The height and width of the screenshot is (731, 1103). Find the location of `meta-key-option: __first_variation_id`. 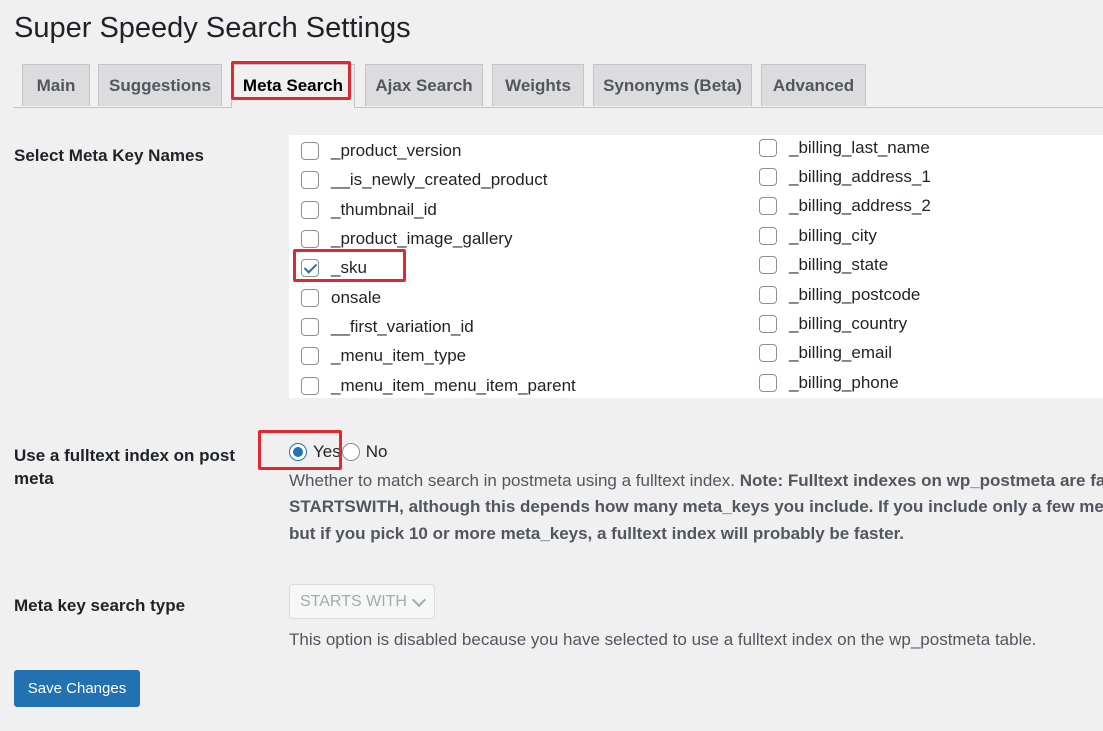

meta-key-option: __first_variation_id is located at coordinates (387, 327).